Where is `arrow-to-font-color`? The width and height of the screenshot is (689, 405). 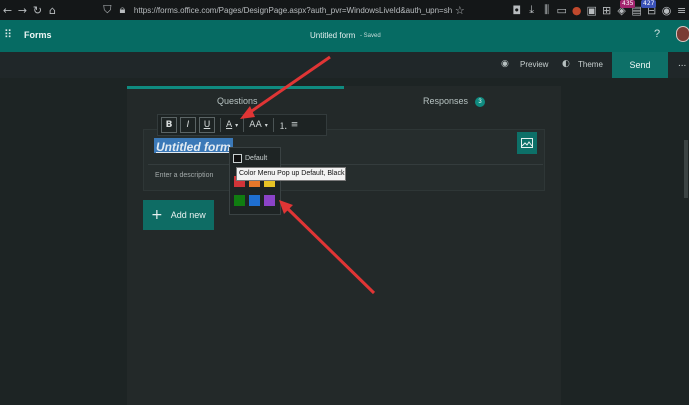 arrow-to-font-color is located at coordinates (285, 87).